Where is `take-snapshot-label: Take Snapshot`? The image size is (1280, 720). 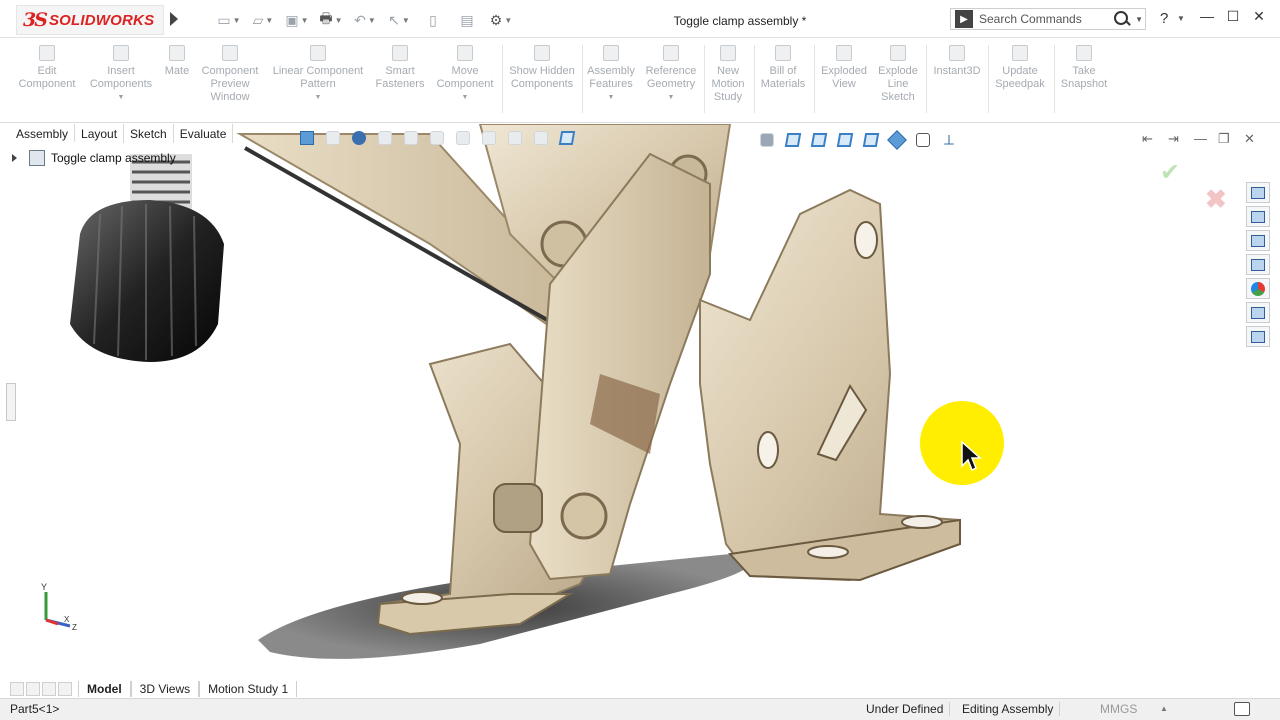
take-snapshot-label: Take Snapshot is located at coordinates (1084, 77).